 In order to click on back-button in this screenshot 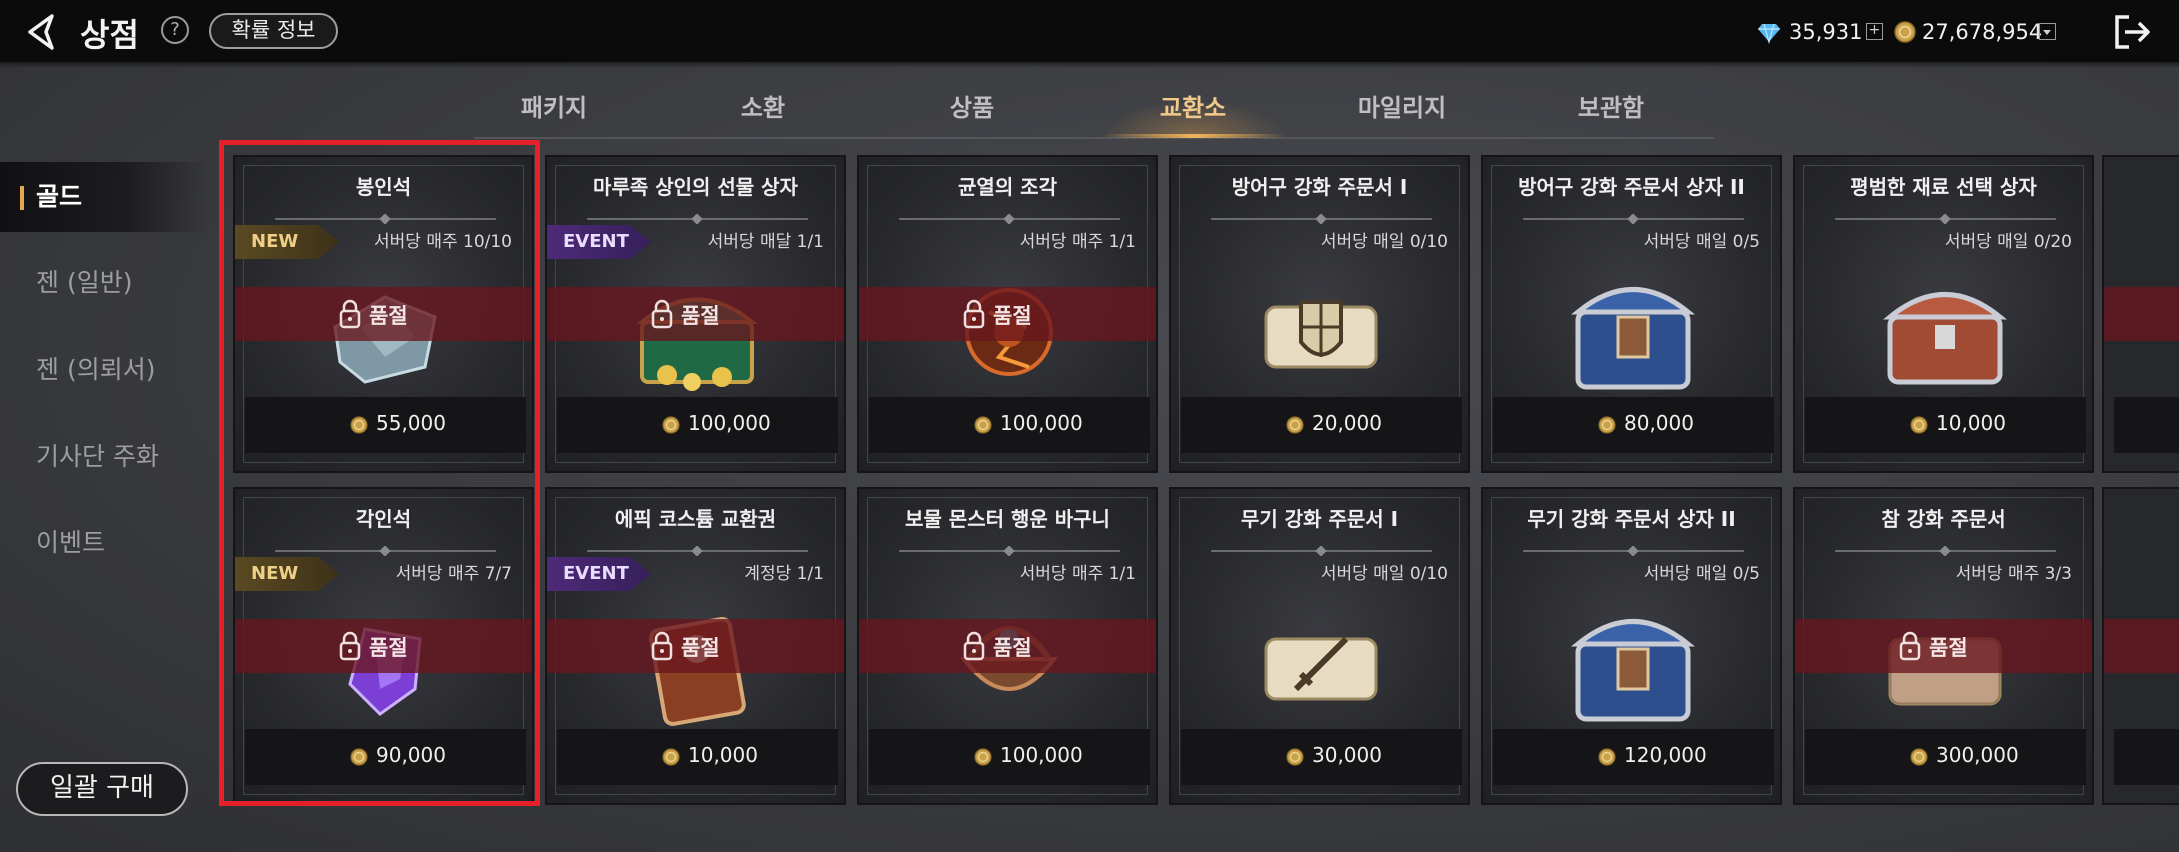, I will do `click(42, 32)`.